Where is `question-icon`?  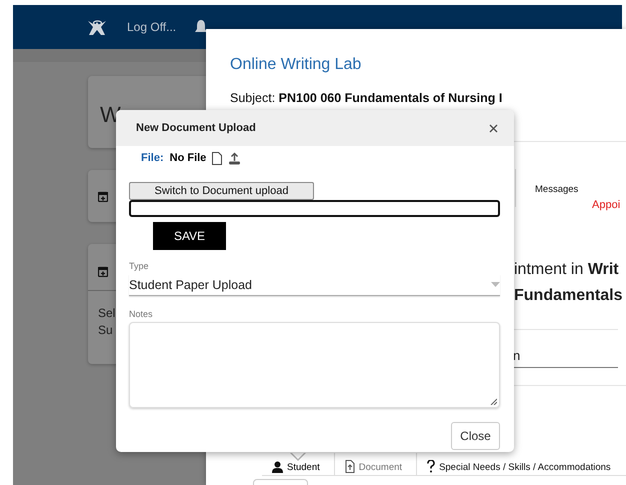 question-icon is located at coordinates (431, 466).